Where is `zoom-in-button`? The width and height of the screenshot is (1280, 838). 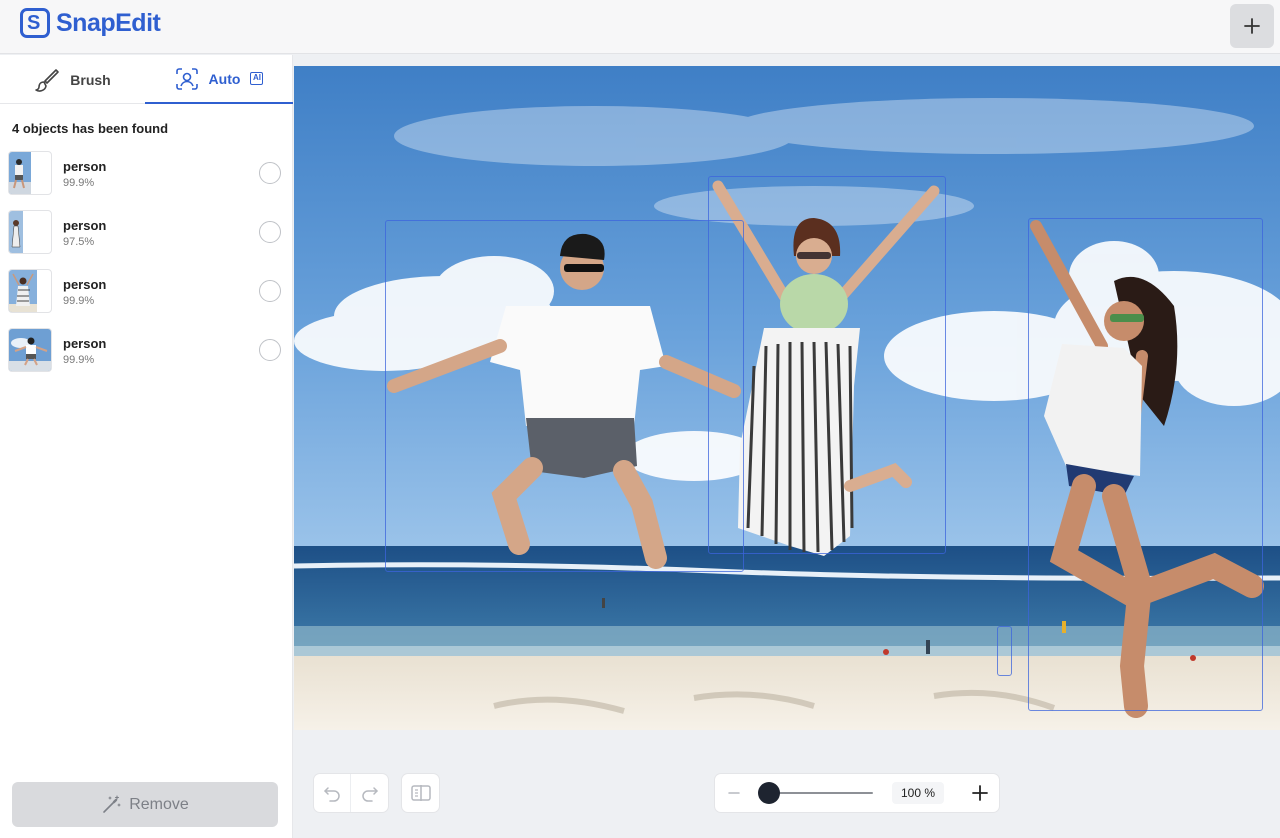 zoom-in-button is located at coordinates (980, 793).